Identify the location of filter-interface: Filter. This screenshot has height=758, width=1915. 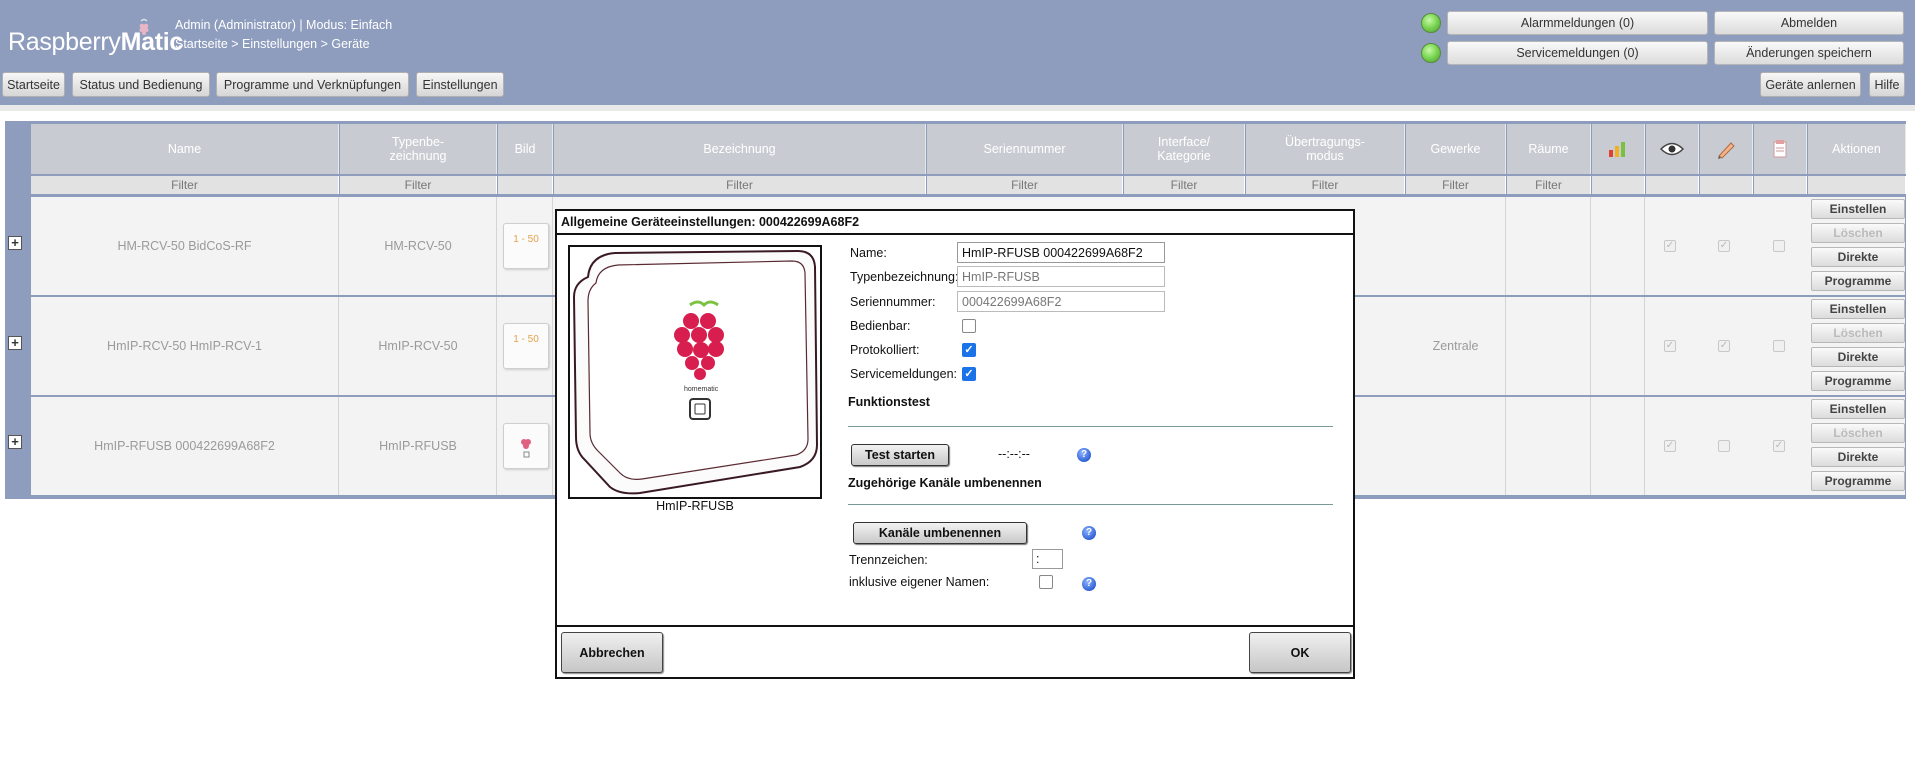
(1184, 185).